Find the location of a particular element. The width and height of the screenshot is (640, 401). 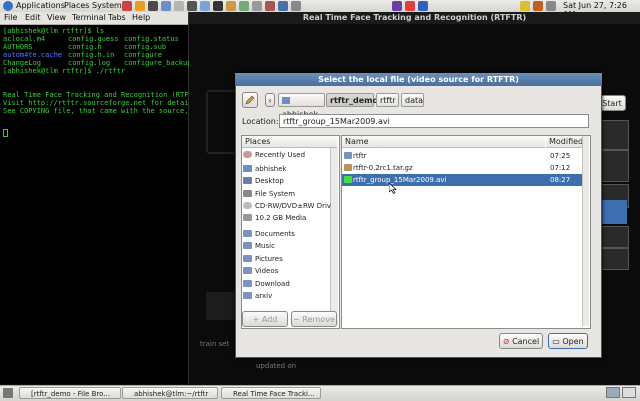

applications-menu: Applications is located at coordinates (40, 5).